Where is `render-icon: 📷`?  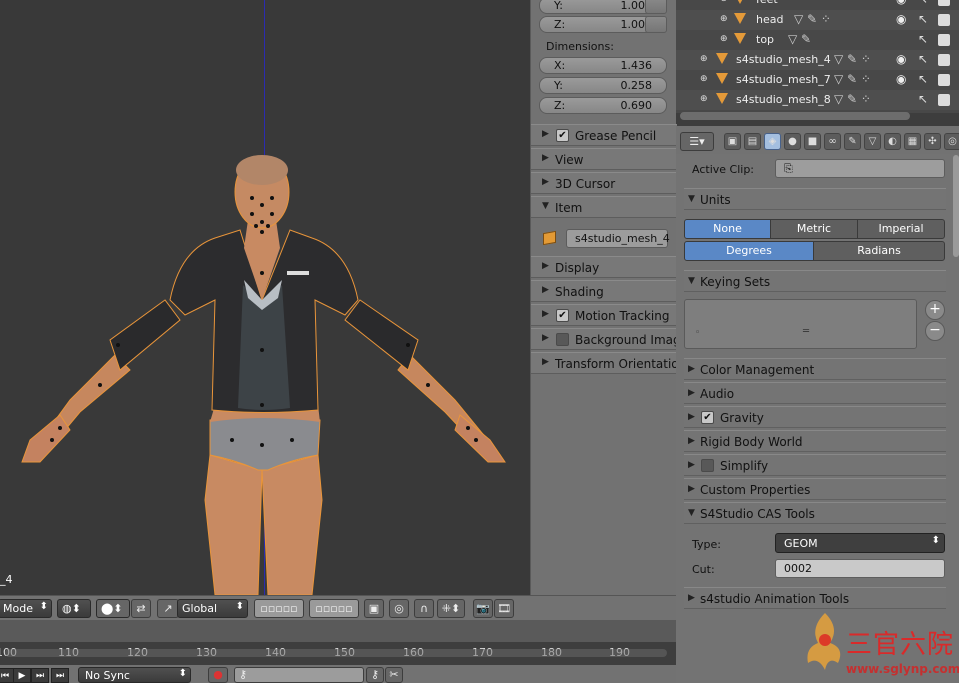 render-icon: 📷 is located at coordinates (483, 608).